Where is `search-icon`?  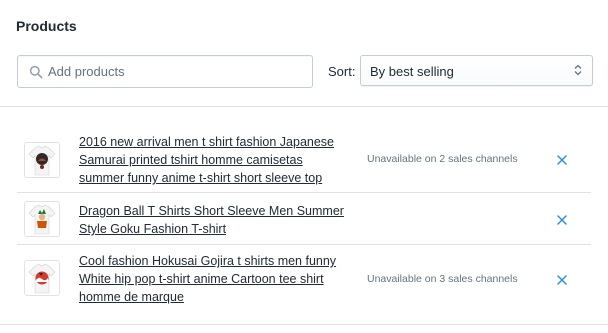
search-icon is located at coordinates (36, 72).